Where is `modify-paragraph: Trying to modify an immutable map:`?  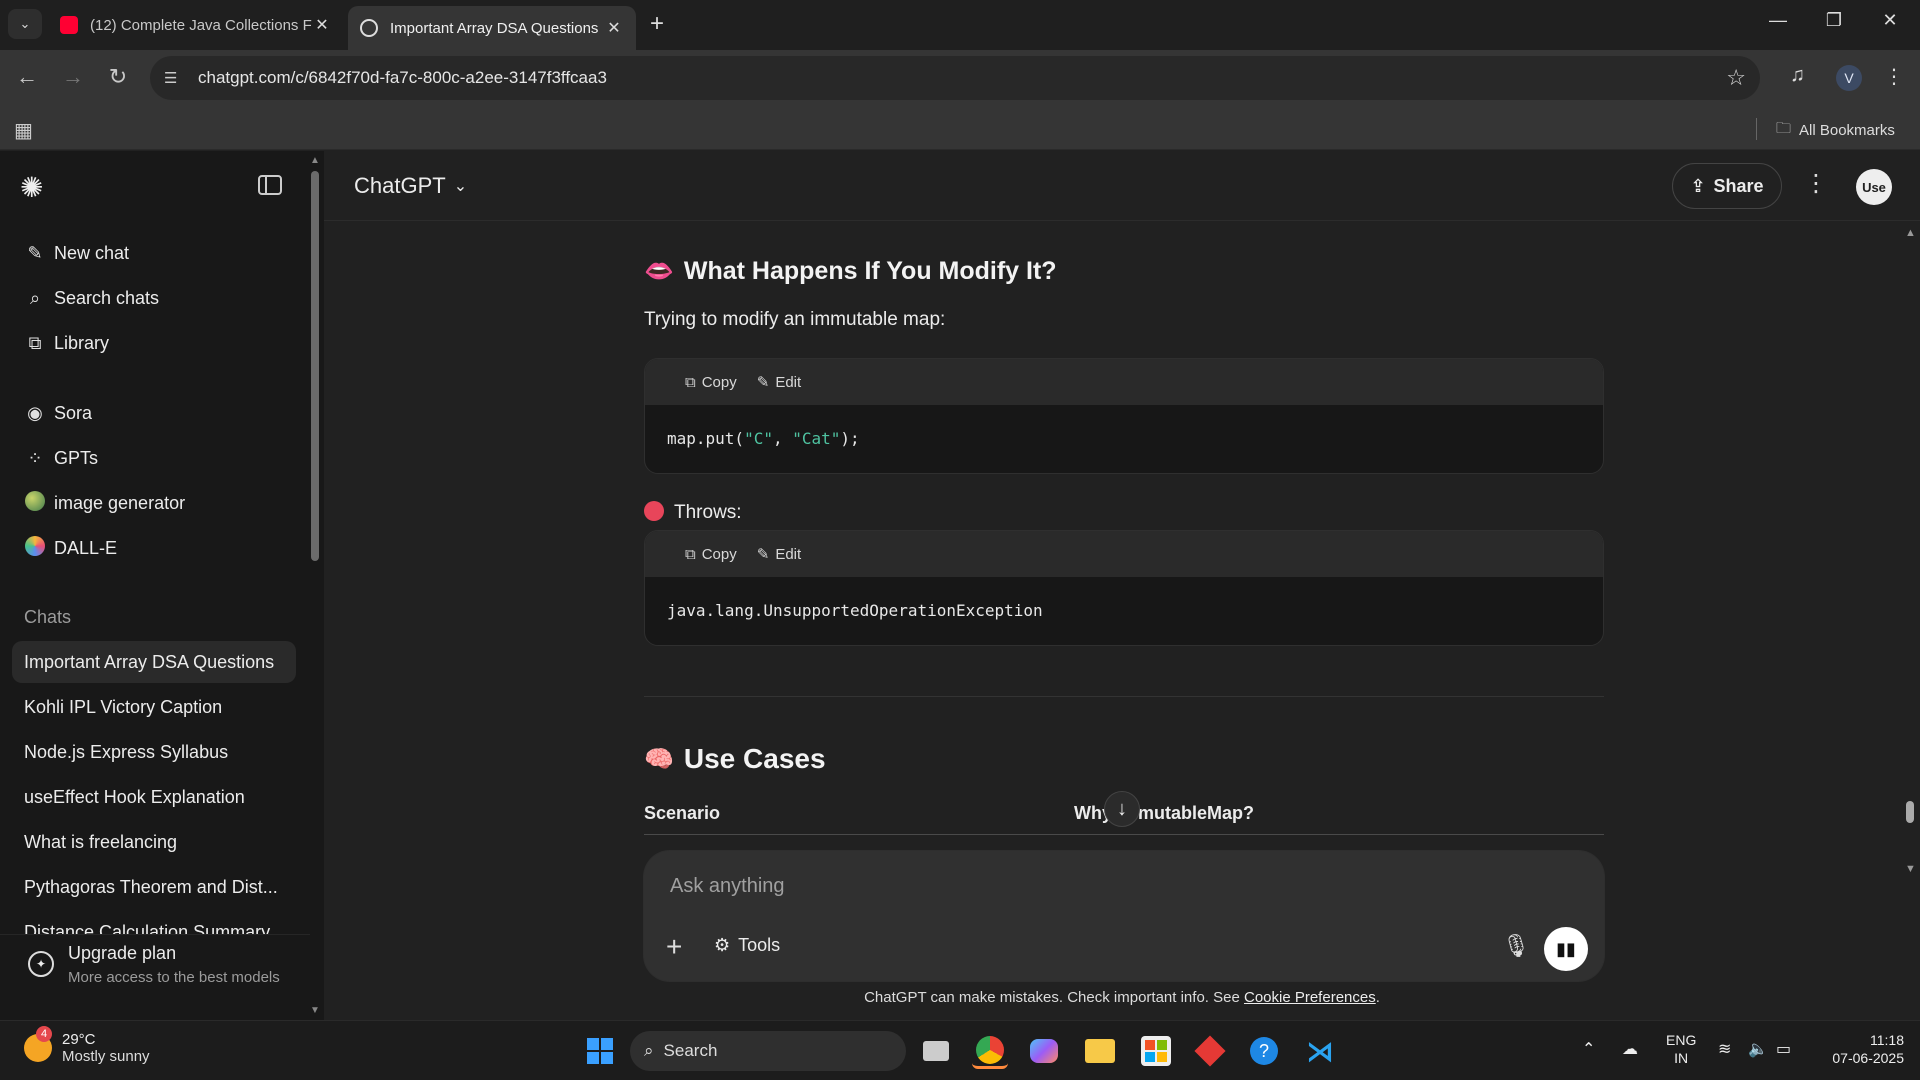 modify-paragraph: Trying to modify an immutable map: is located at coordinates (795, 319).